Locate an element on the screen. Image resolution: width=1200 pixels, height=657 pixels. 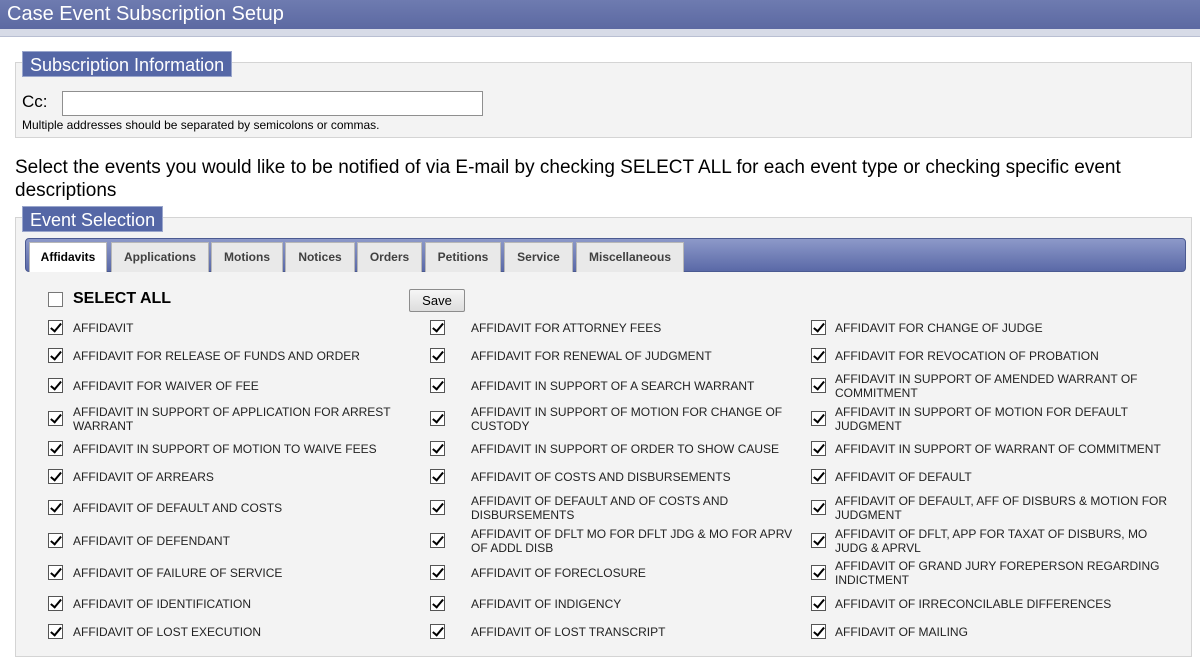
event-label: AFFIDAVIT OF ARREARS is located at coordinates (143, 477).